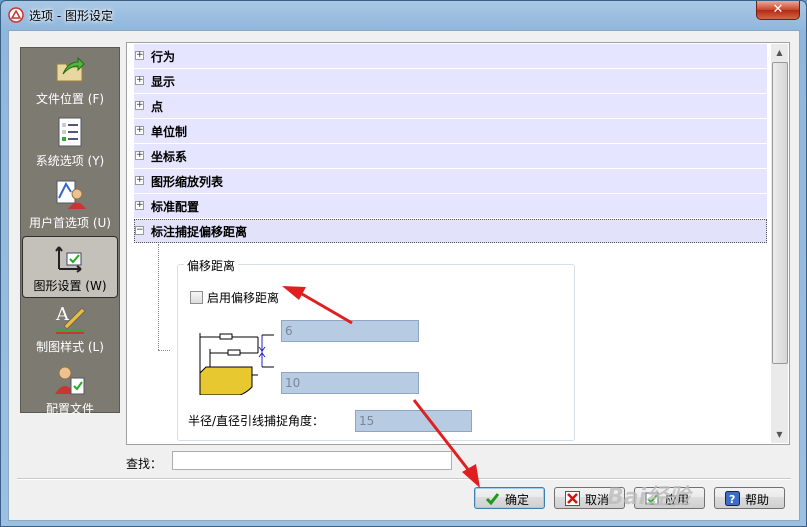  Describe the element at coordinates (70, 286) in the screenshot. I see `nav-label: 图形设置 (W)` at that location.